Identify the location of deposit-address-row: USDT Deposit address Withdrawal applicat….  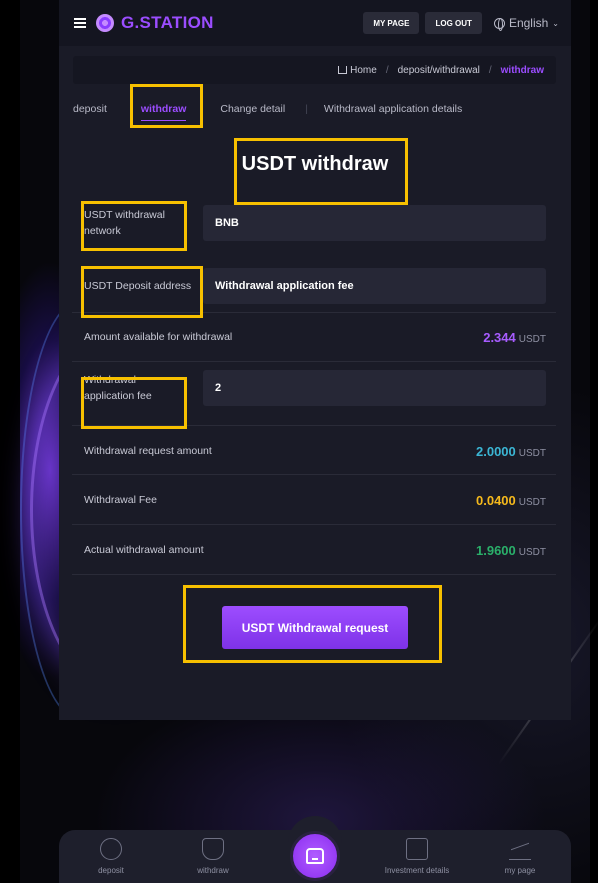
(315, 286).